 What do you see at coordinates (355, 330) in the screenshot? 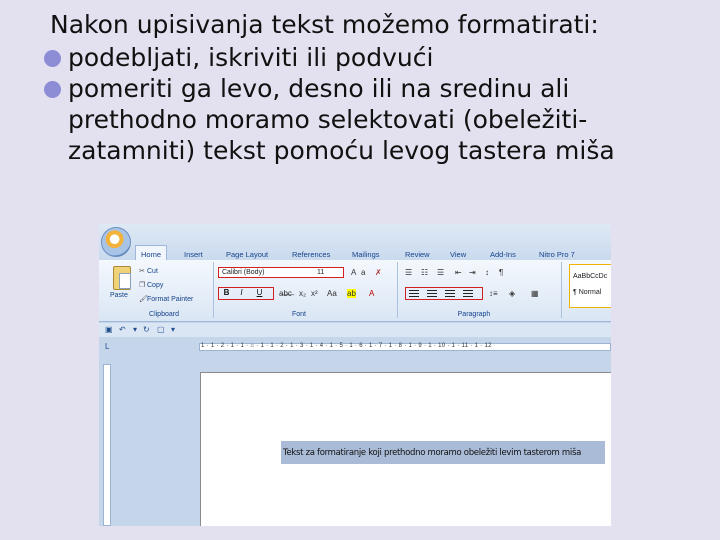
I see `quick-access-toolbar: ▣ ↶ ▾ ↻ ▢ ▾` at bounding box center [355, 330].